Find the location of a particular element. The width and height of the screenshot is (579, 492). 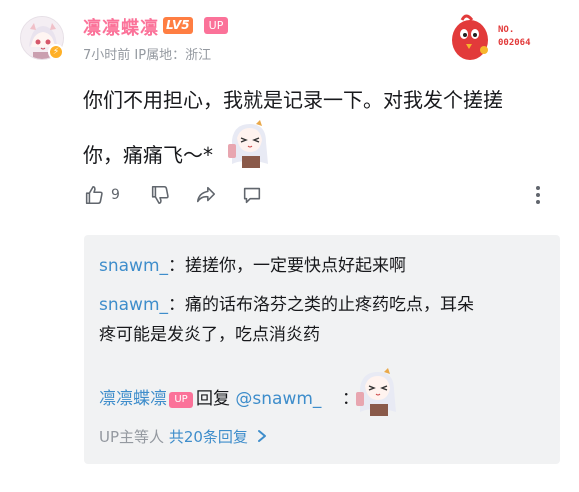

comment-bubble-icon is located at coordinates (252, 195).